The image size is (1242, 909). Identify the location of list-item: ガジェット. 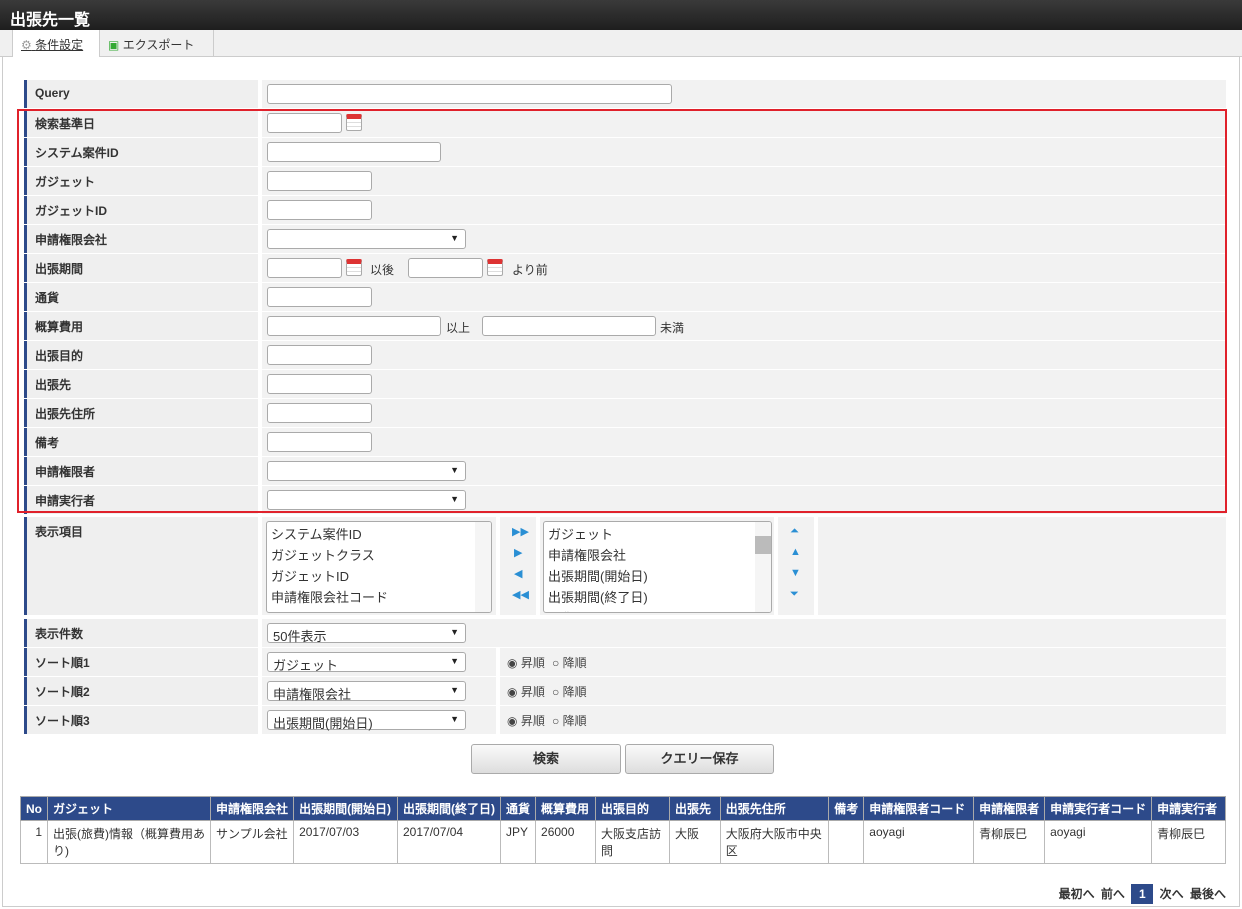
(657, 534).